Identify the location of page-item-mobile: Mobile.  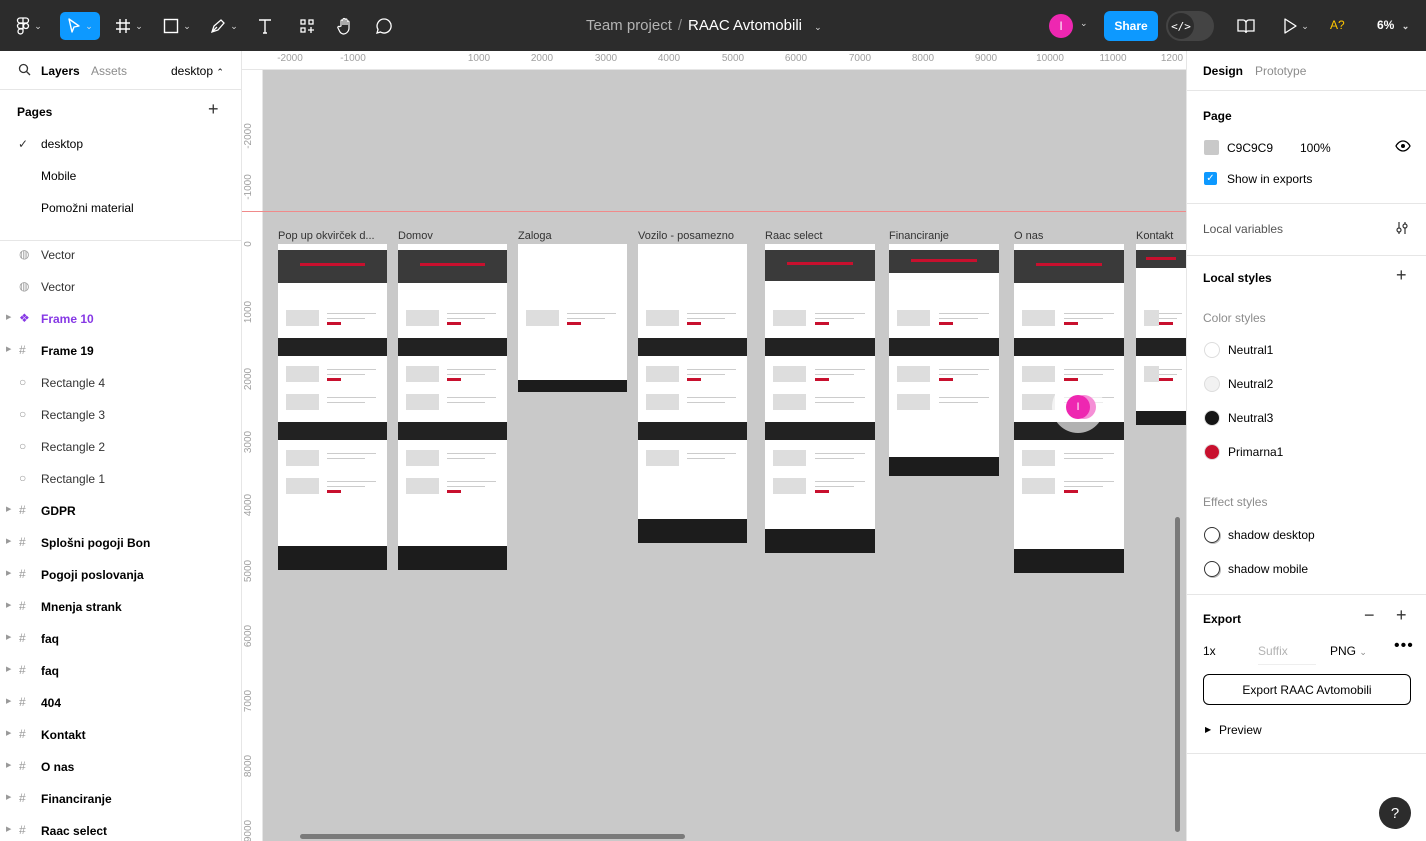
(58, 176).